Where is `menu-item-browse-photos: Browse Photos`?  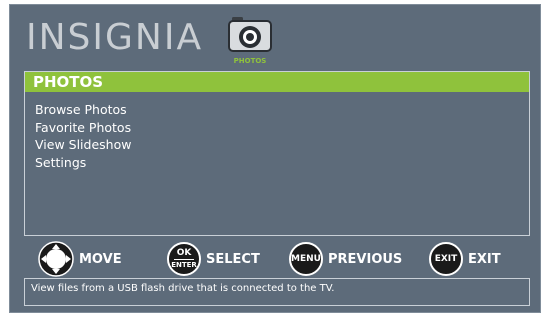 menu-item-browse-photos: Browse Photos is located at coordinates (83, 110).